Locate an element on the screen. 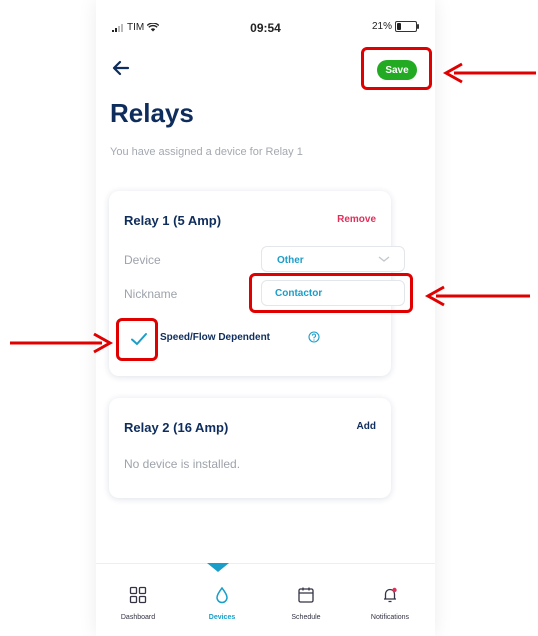  chevron-down-icon is located at coordinates (384, 259).